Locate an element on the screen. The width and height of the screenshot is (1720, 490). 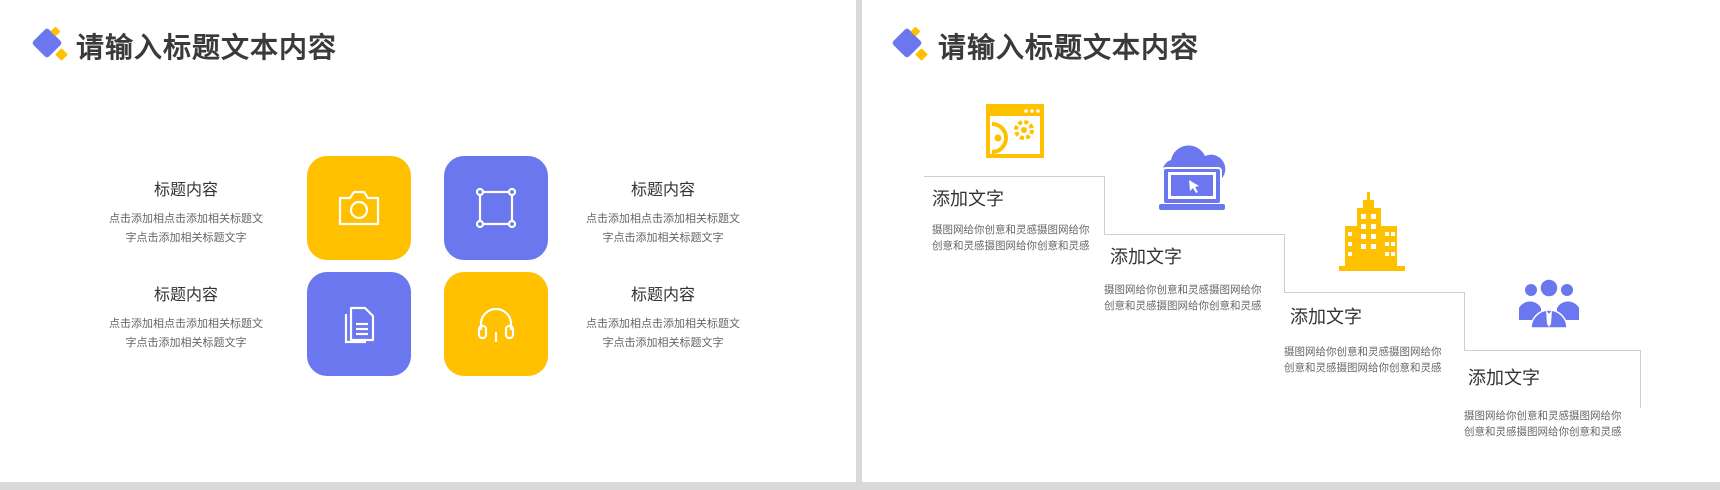
settings-window-icon is located at coordinates (1015, 131).